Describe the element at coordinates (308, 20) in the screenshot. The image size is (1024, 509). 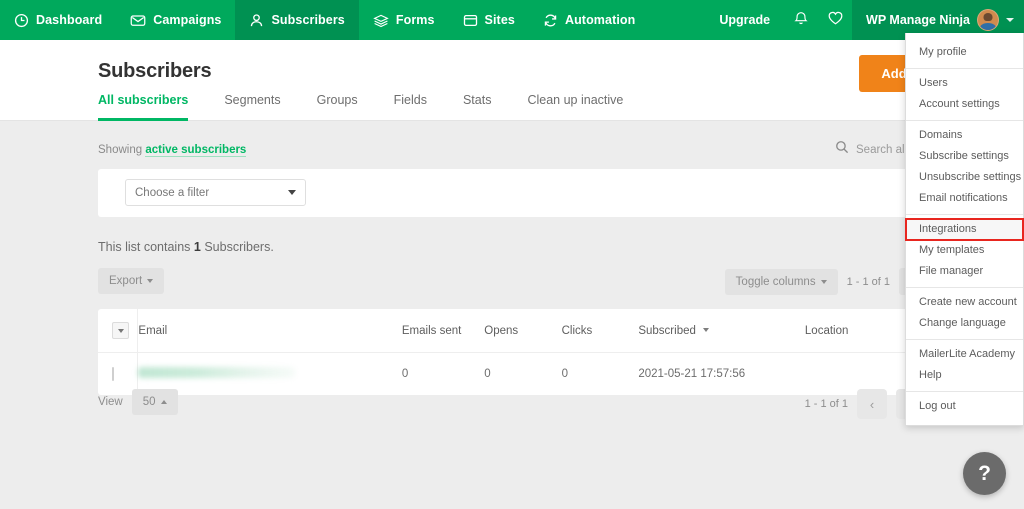
I see `nav-item-label: Subscribers` at that location.